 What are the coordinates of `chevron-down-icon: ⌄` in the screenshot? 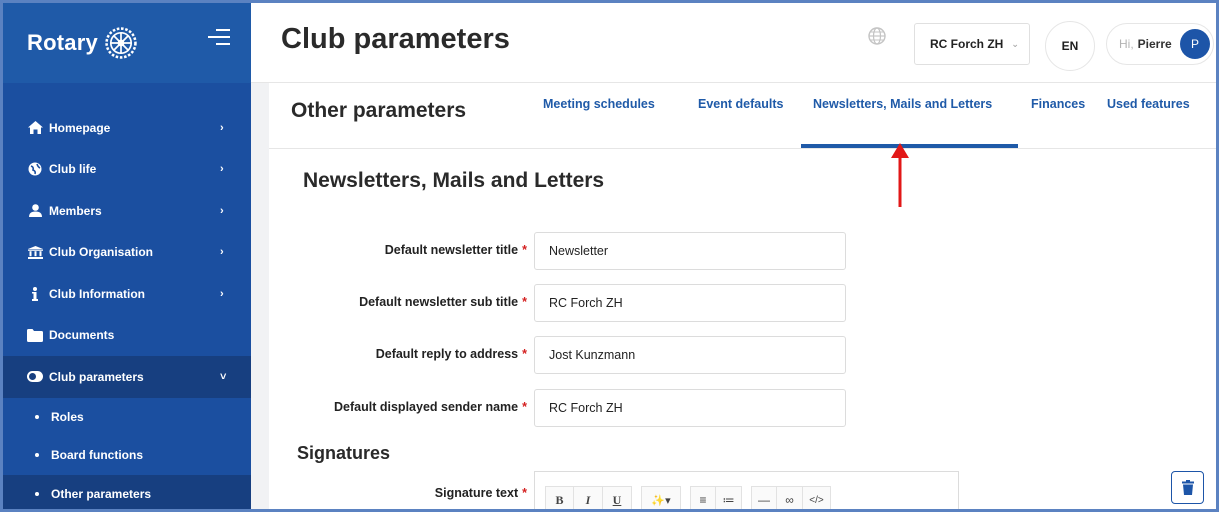 It's located at (1015, 43).